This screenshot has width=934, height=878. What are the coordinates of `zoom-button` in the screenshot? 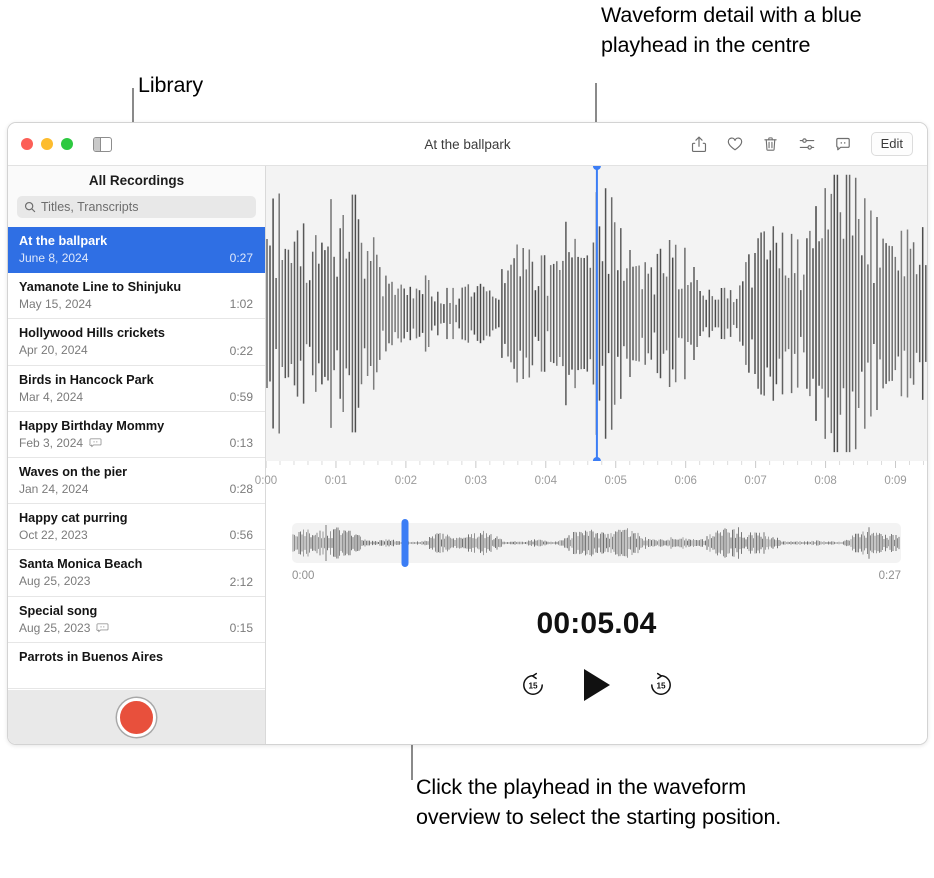 It's located at (67, 144).